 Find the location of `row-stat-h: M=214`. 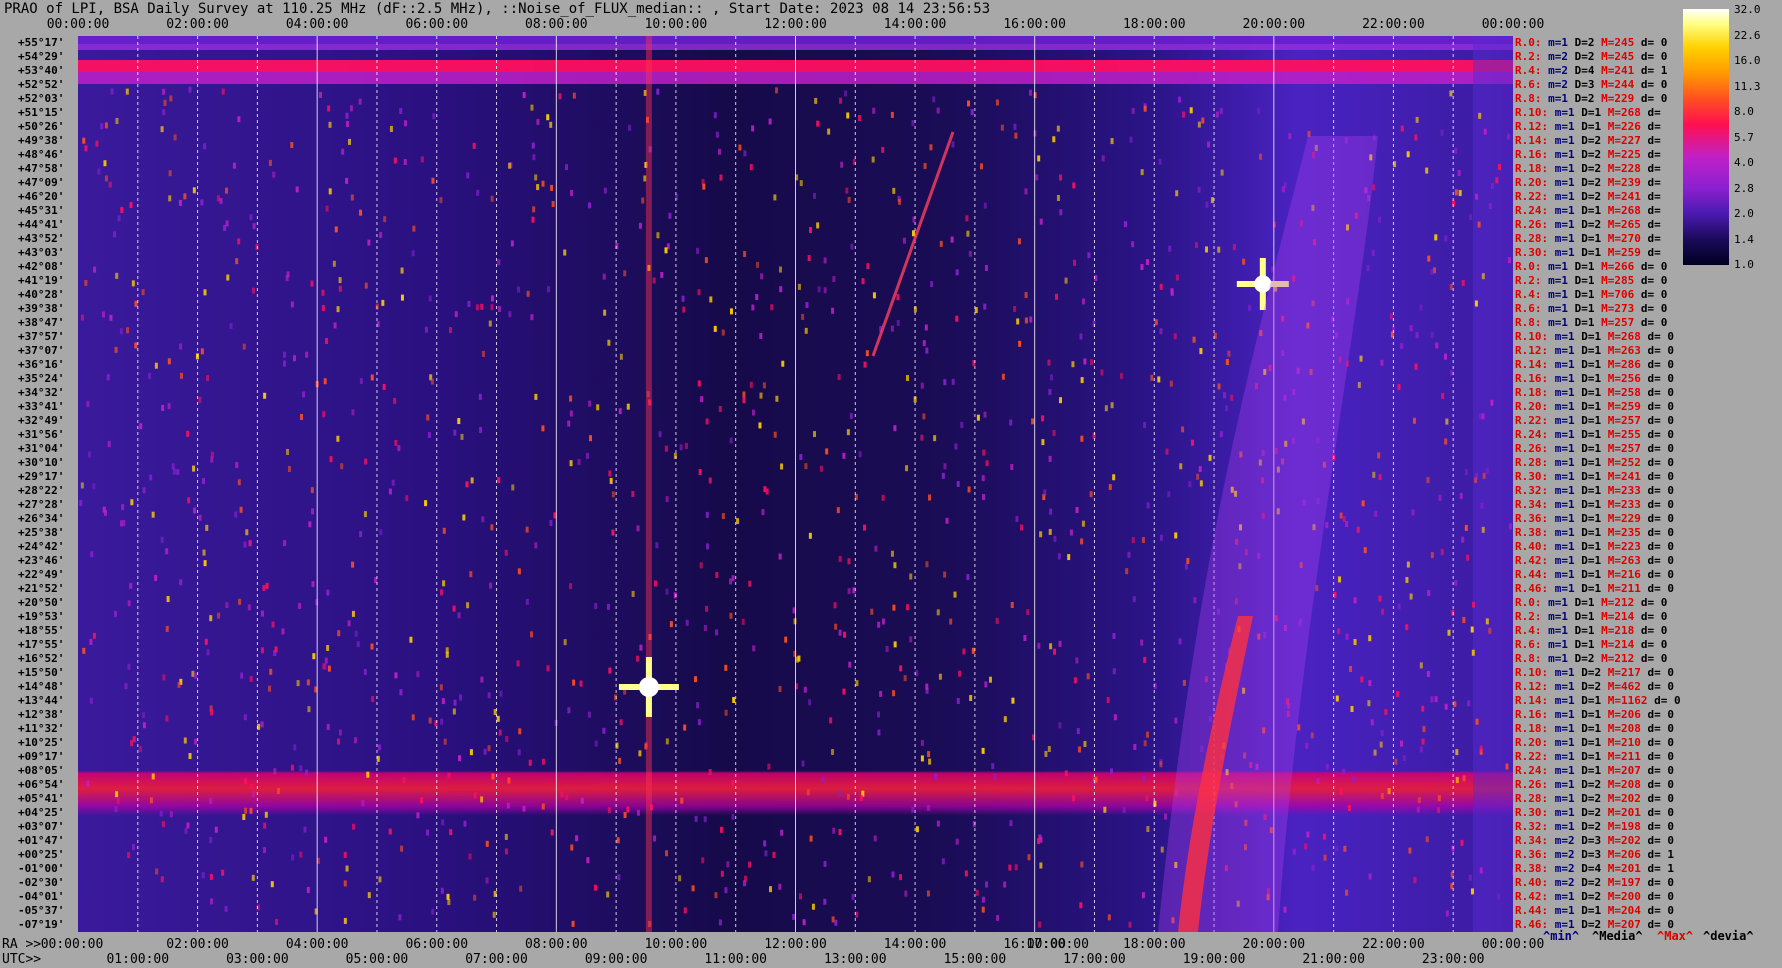

row-stat-h: M=214 is located at coordinates (1614, 644).